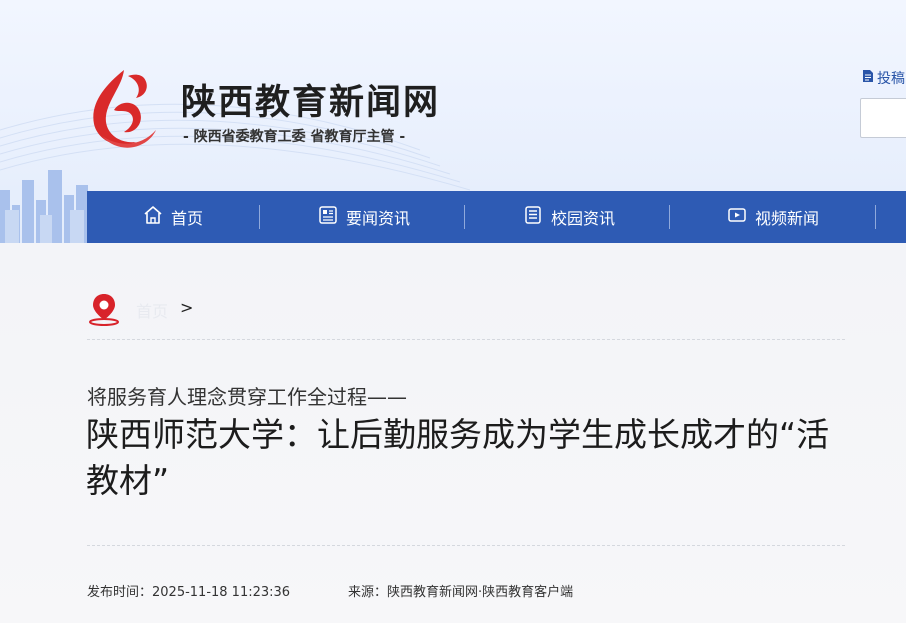 The height and width of the screenshot is (623, 906). I want to click on site-subtitle: - 陕西省委教育工委 省教育厅主管 -, so click(294, 137).